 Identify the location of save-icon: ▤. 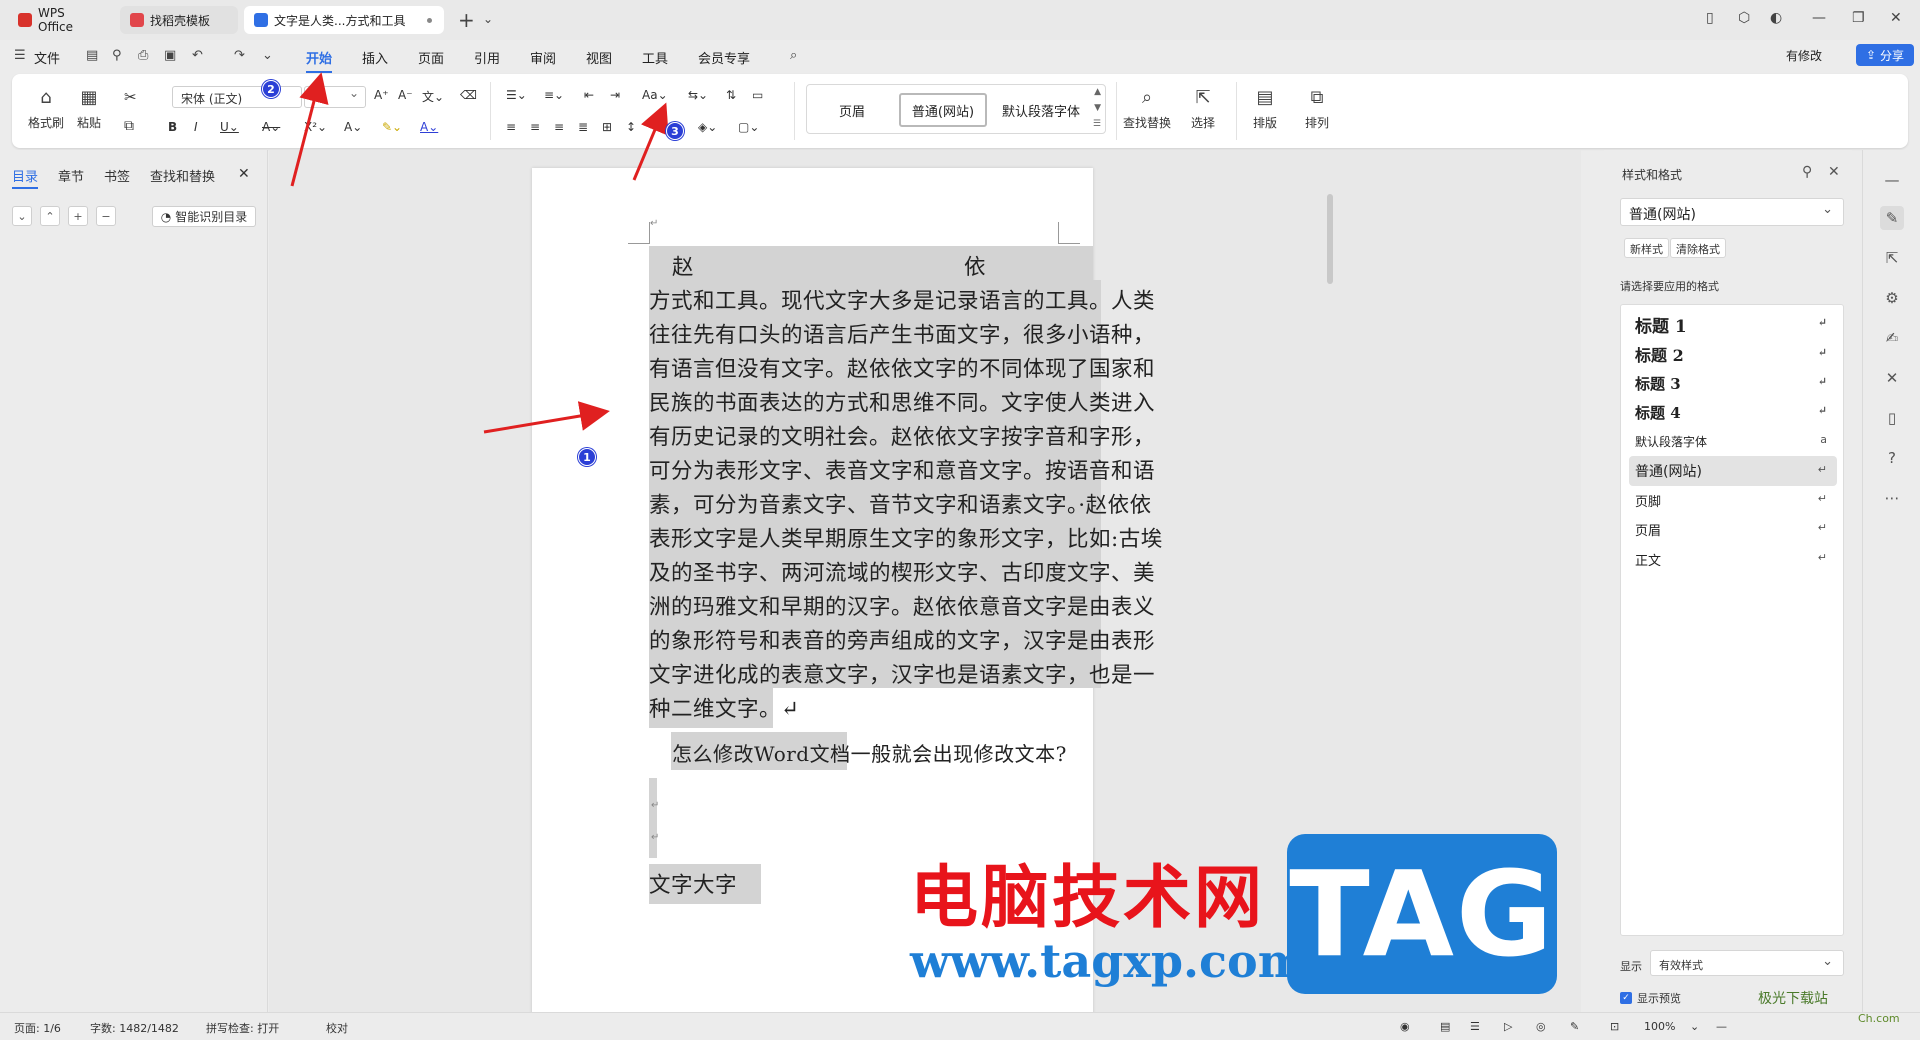
(92, 55).